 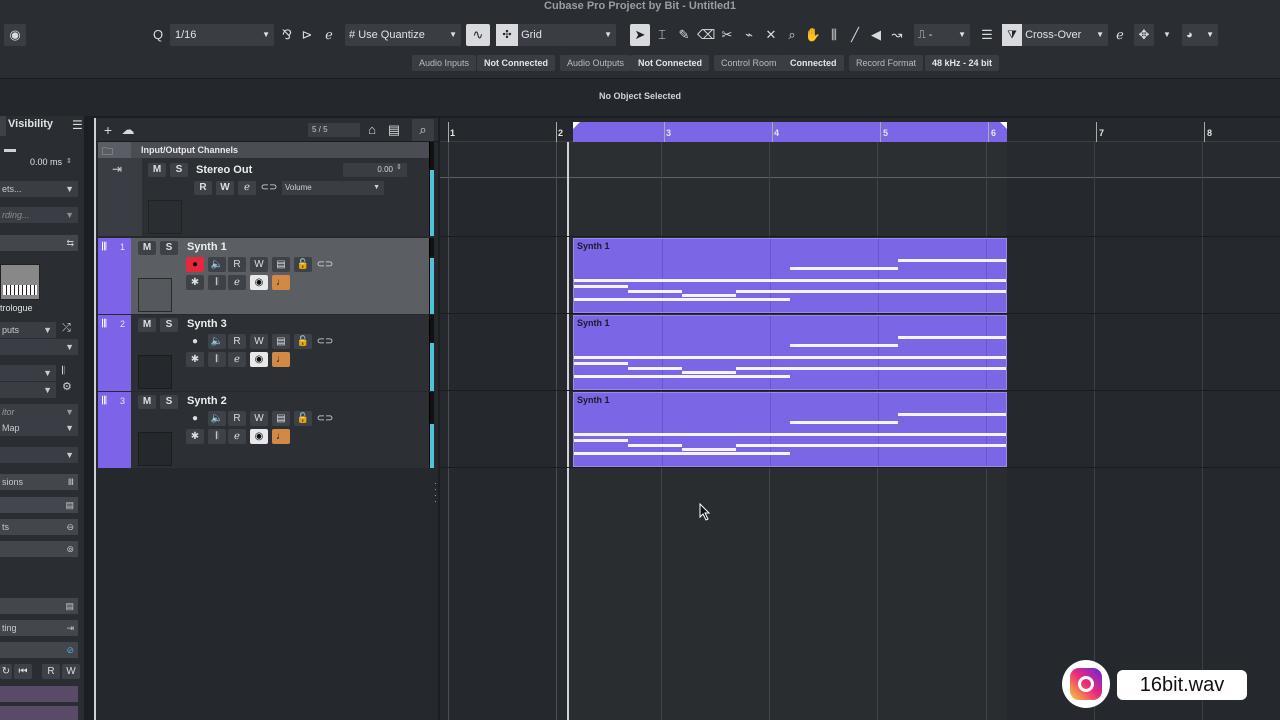 I want to click on nudge-icon: ✥, so click(x=1144, y=35).